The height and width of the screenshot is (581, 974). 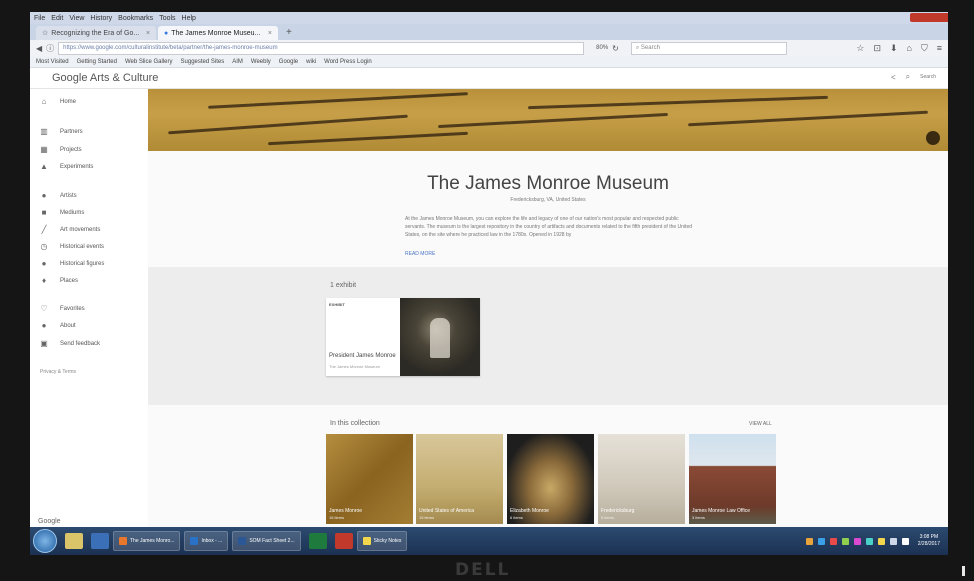 I want to click on access-icon, so click(x=343, y=541).